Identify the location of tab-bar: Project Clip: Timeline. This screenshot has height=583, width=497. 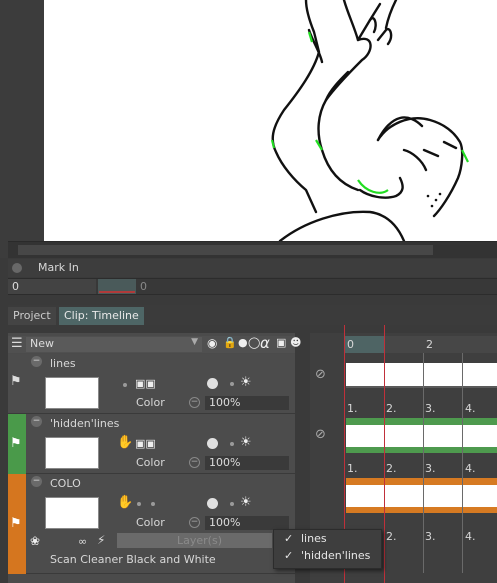
(252, 315).